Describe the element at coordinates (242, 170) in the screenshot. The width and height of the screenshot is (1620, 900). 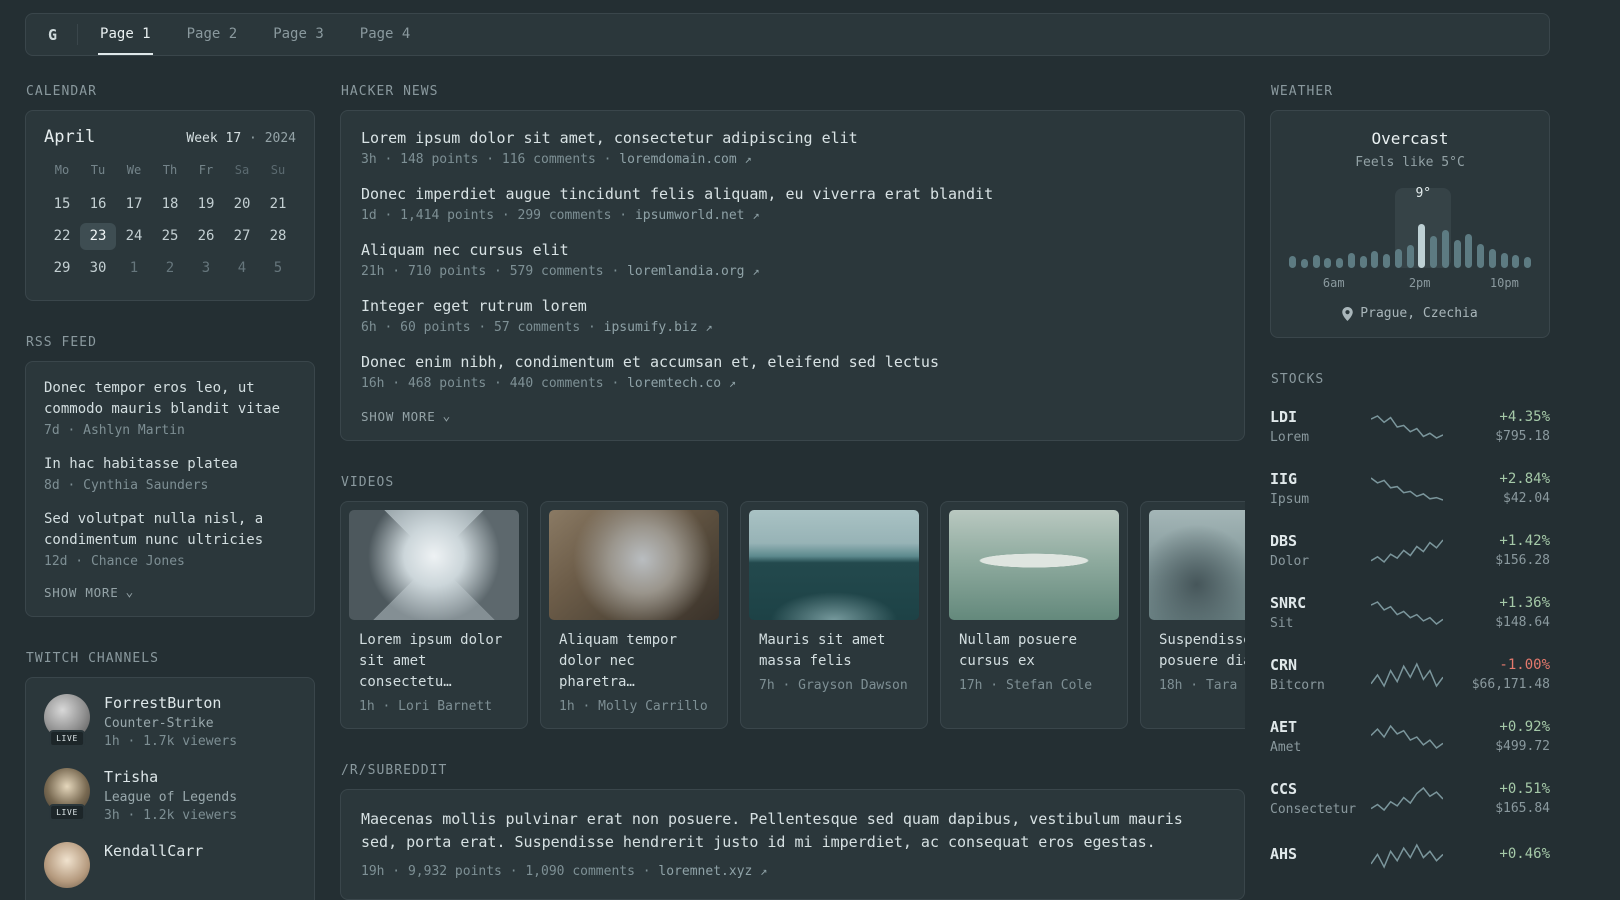
I see `weekday-label: Sa` at that location.